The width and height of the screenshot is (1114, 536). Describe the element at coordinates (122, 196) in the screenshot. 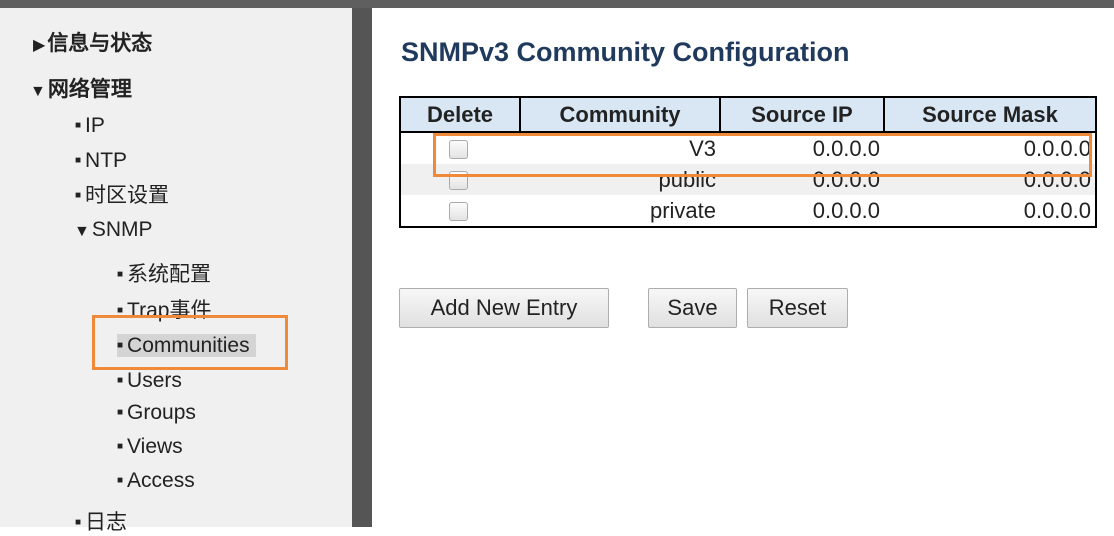

I see `sidebar-item-timezone: ■ 时区设置` at that location.